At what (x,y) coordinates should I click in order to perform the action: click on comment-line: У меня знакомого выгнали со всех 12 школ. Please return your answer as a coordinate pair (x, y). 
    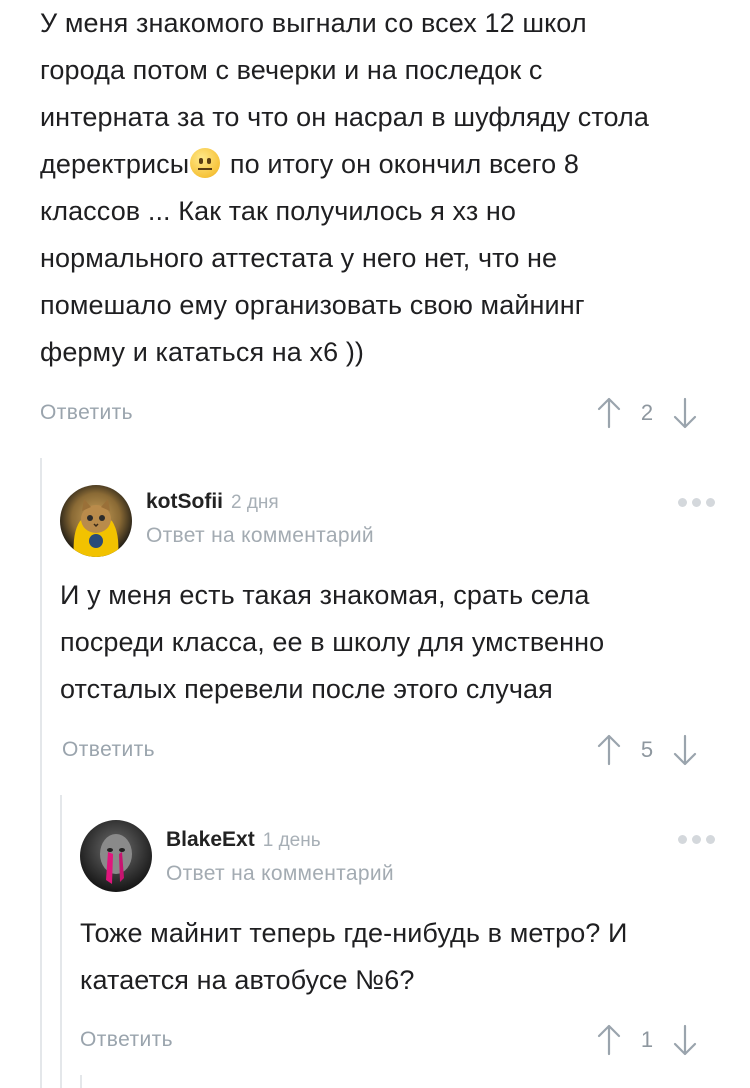
    Looking at the image, I should click on (313, 23).